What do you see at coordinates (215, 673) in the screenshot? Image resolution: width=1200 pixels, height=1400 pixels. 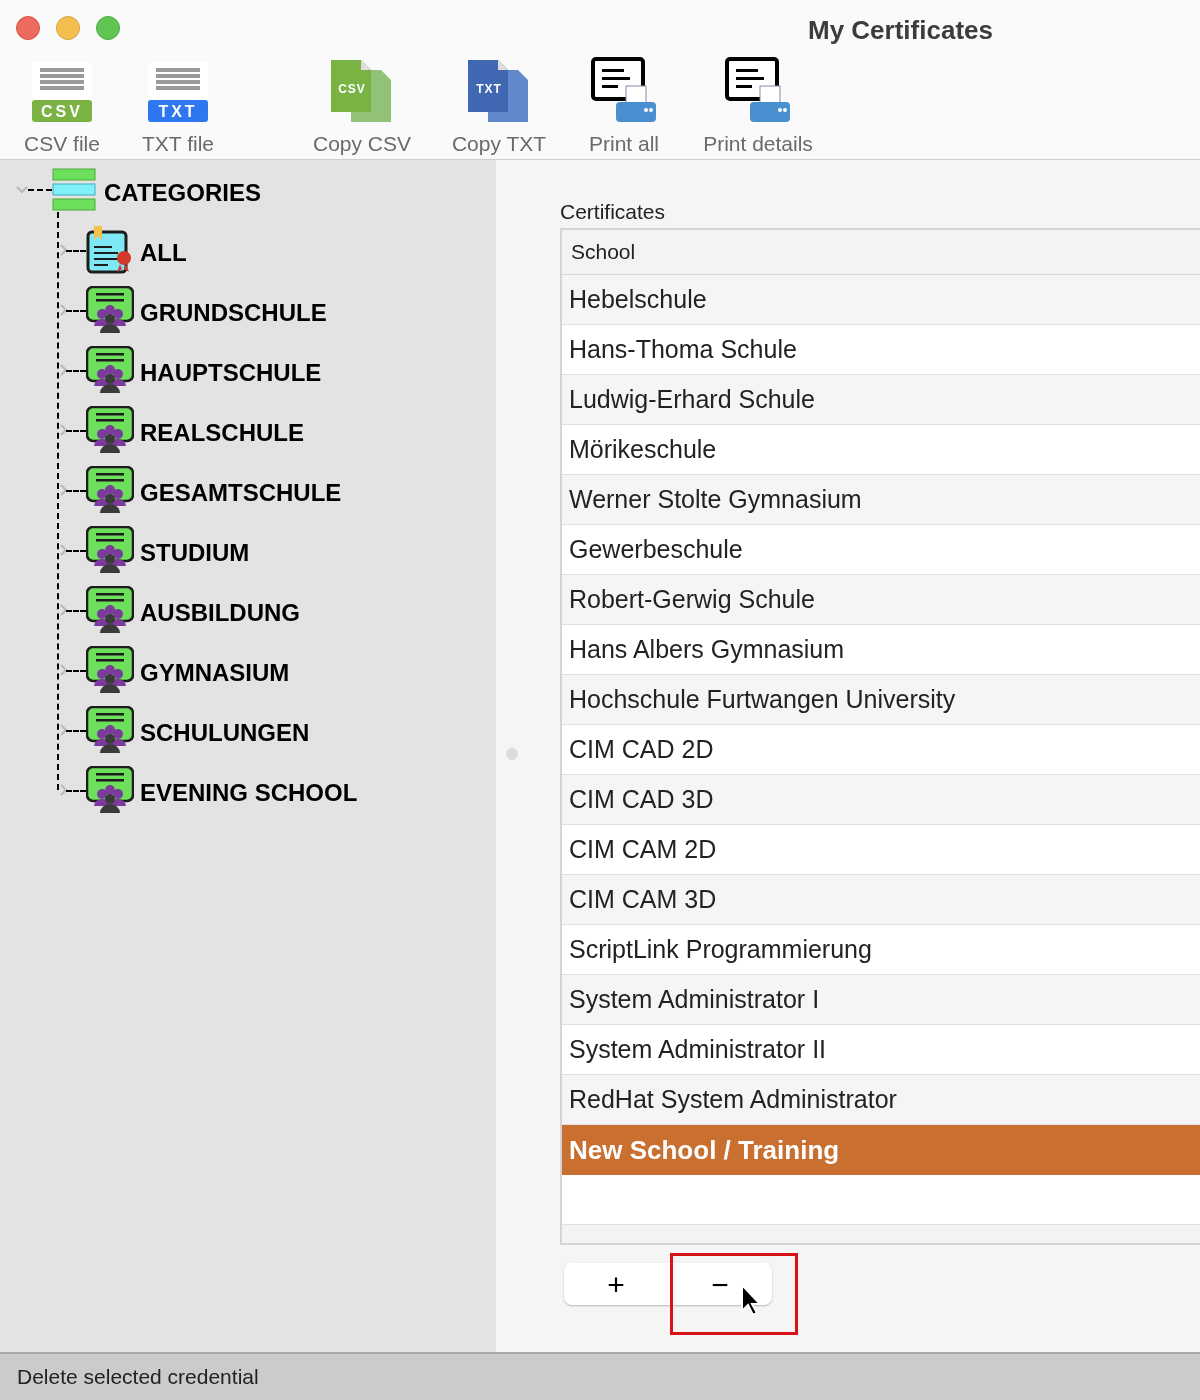 I see `tree-item: GYMNASIUM` at bounding box center [215, 673].